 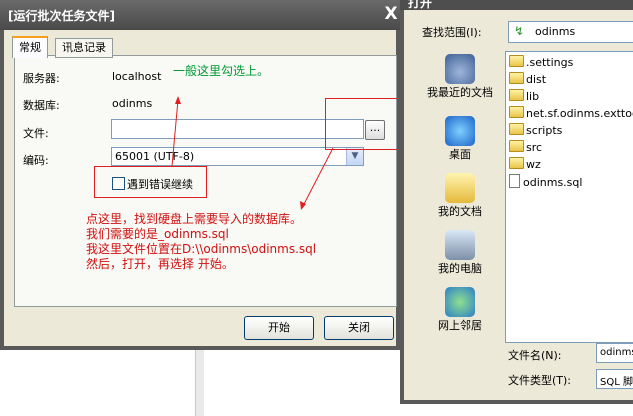 What do you see at coordinates (36, 160) in the screenshot?
I see `encoding-label: 编码:` at bounding box center [36, 160].